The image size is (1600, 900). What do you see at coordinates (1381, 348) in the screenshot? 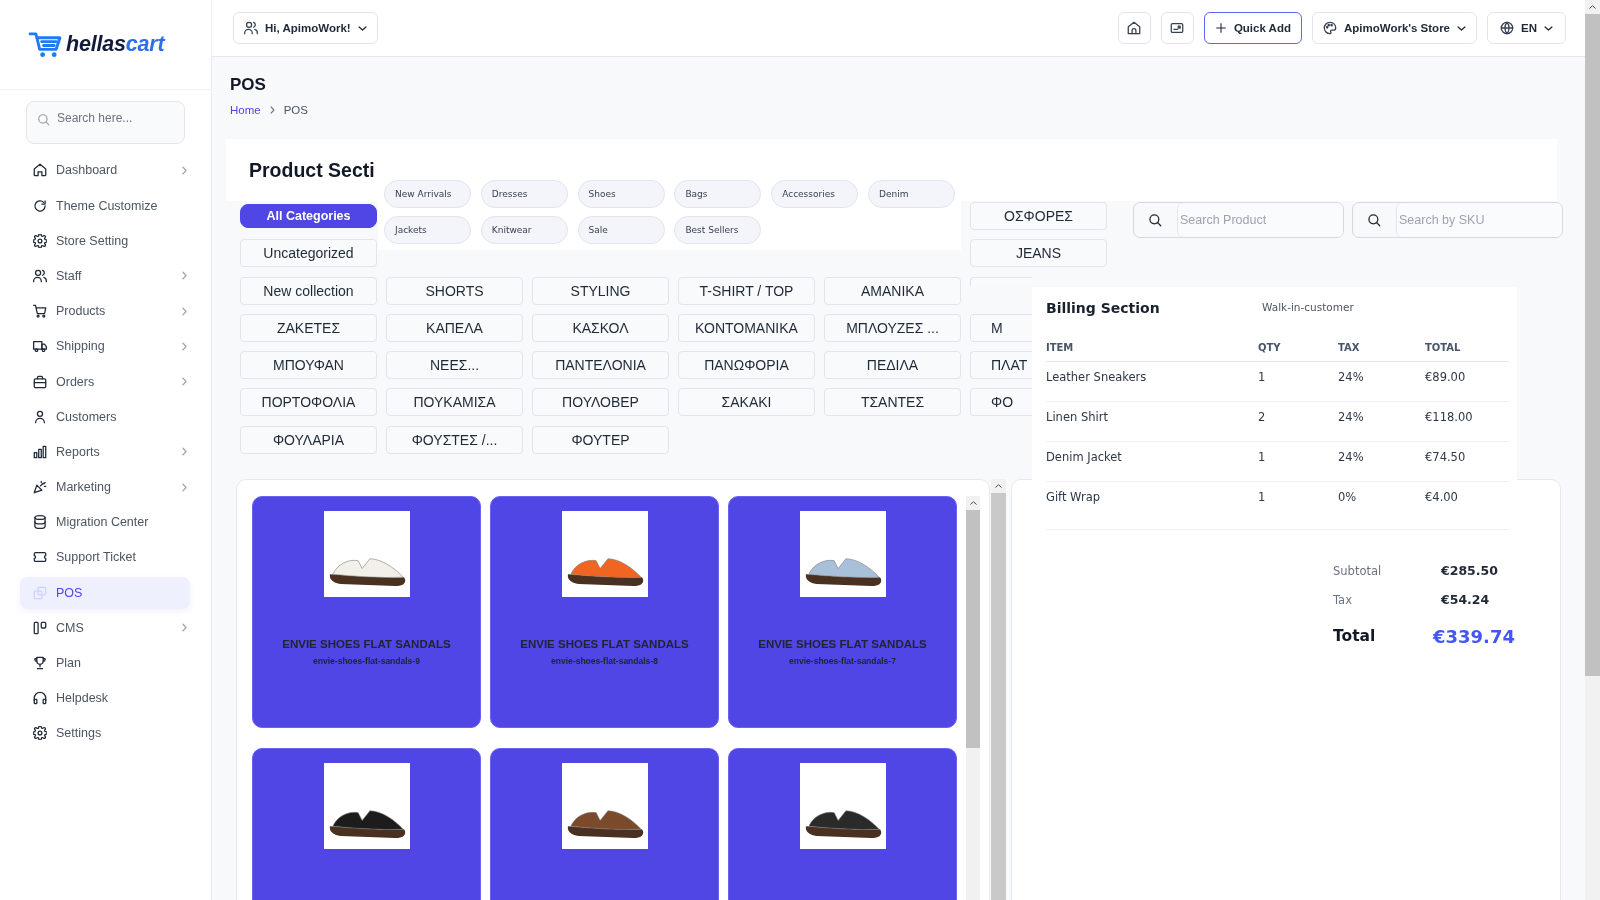
I see `column-header: TAX` at bounding box center [1381, 348].